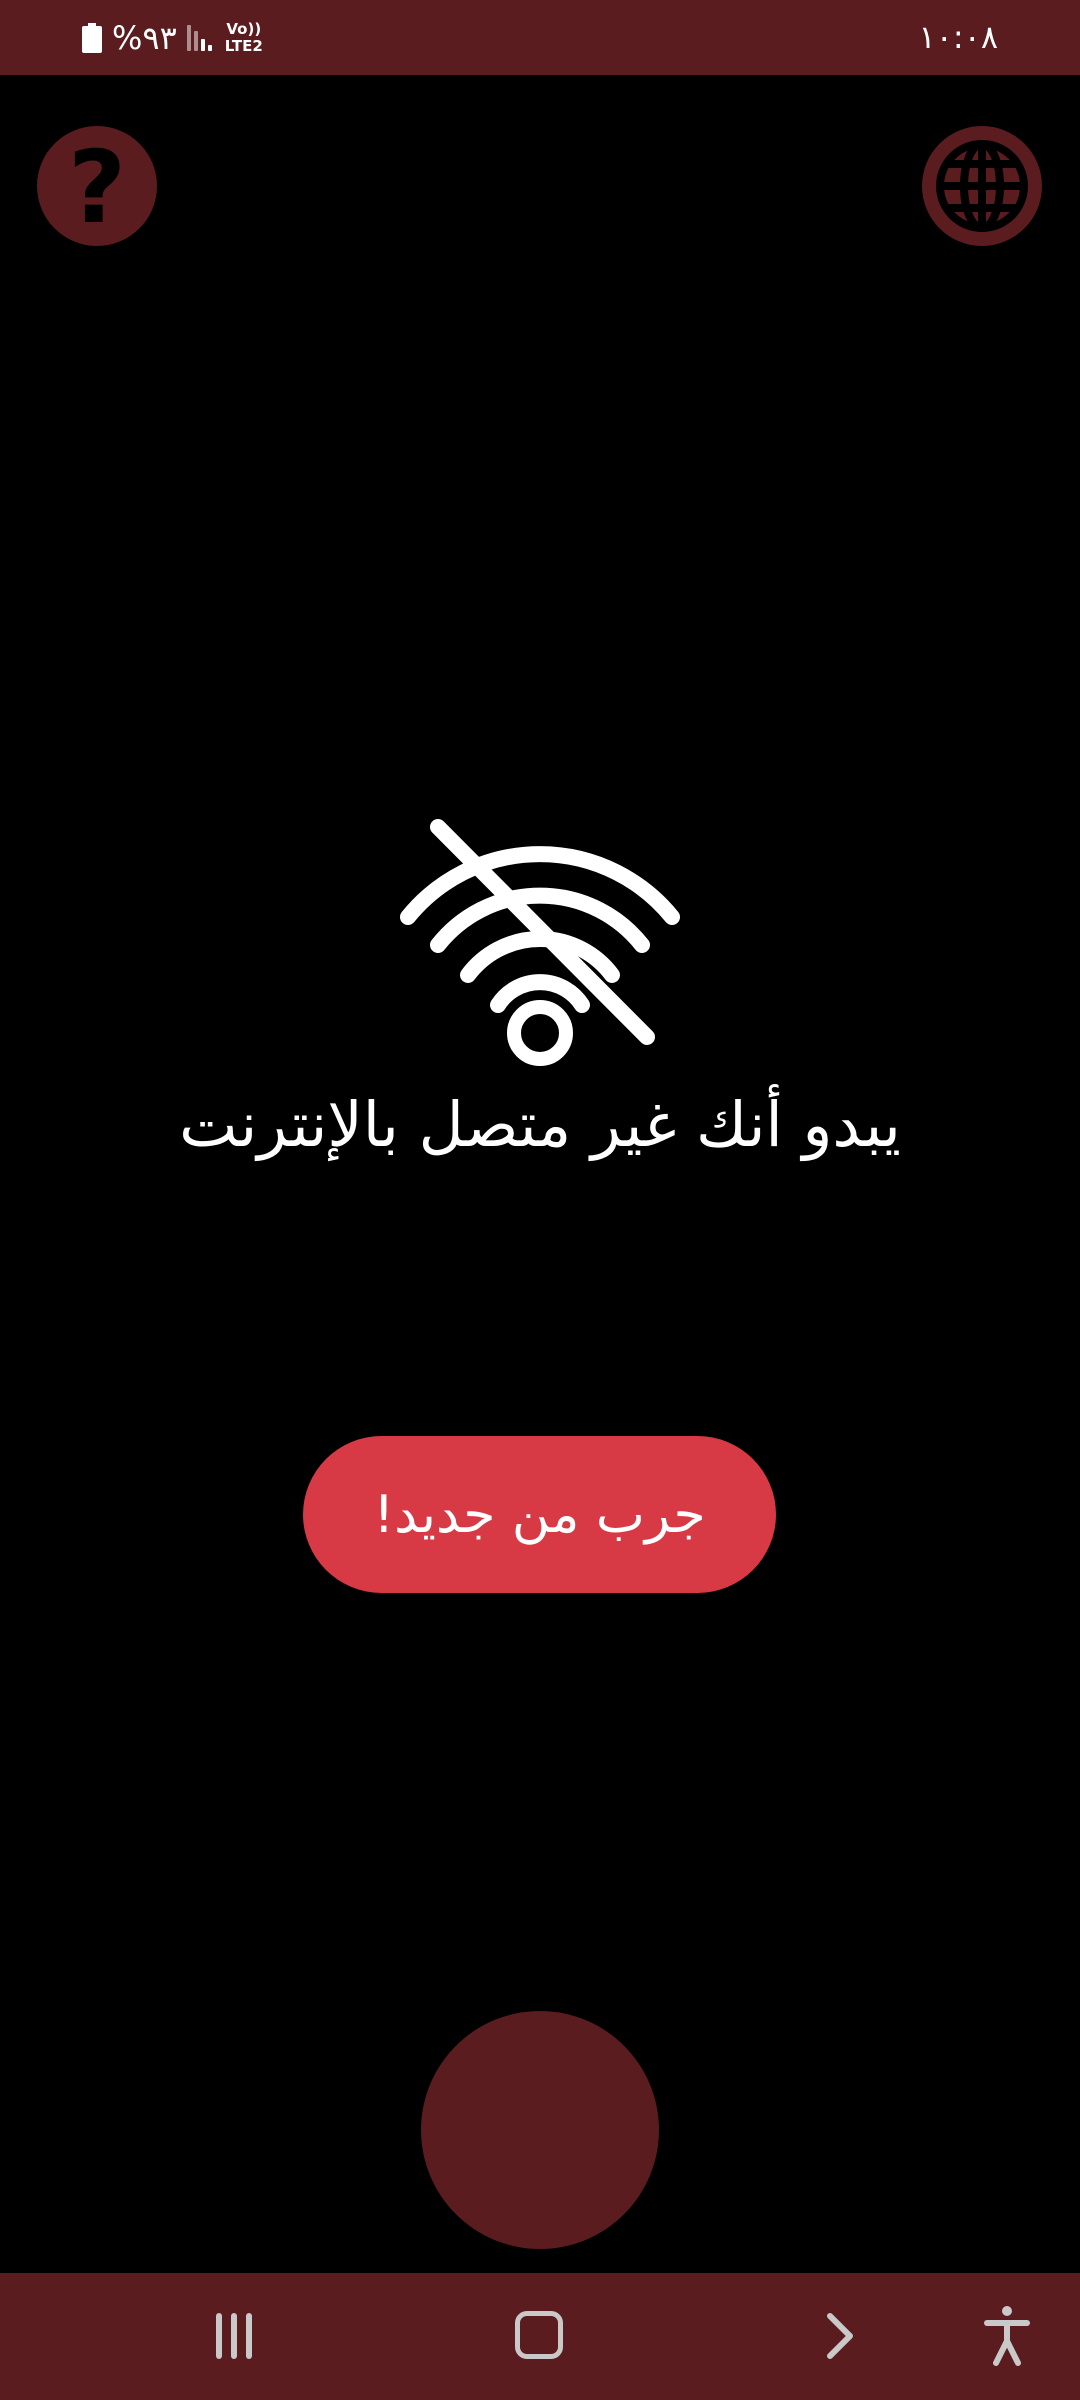 The height and width of the screenshot is (2400, 1080). What do you see at coordinates (1007, 2335) in the screenshot?
I see `accessibility-icon` at bounding box center [1007, 2335].